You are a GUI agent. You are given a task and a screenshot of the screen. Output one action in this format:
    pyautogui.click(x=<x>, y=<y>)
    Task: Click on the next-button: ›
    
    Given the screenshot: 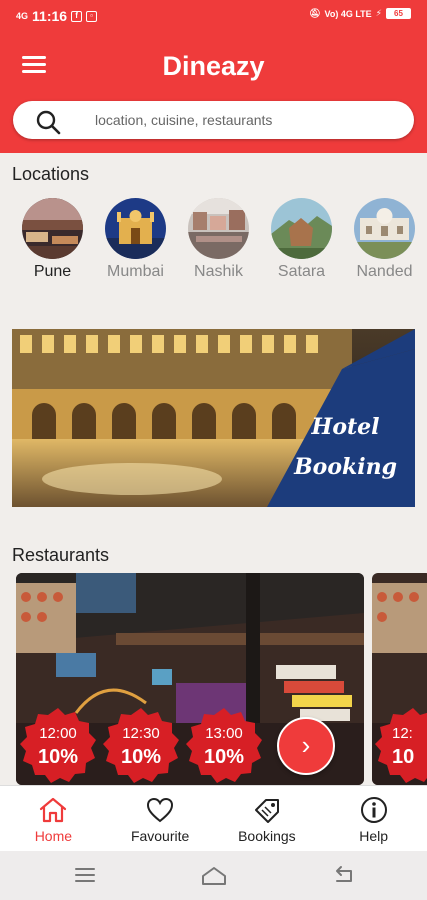 What is the action you would take?
    pyautogui.click(x=306, y=746)
    